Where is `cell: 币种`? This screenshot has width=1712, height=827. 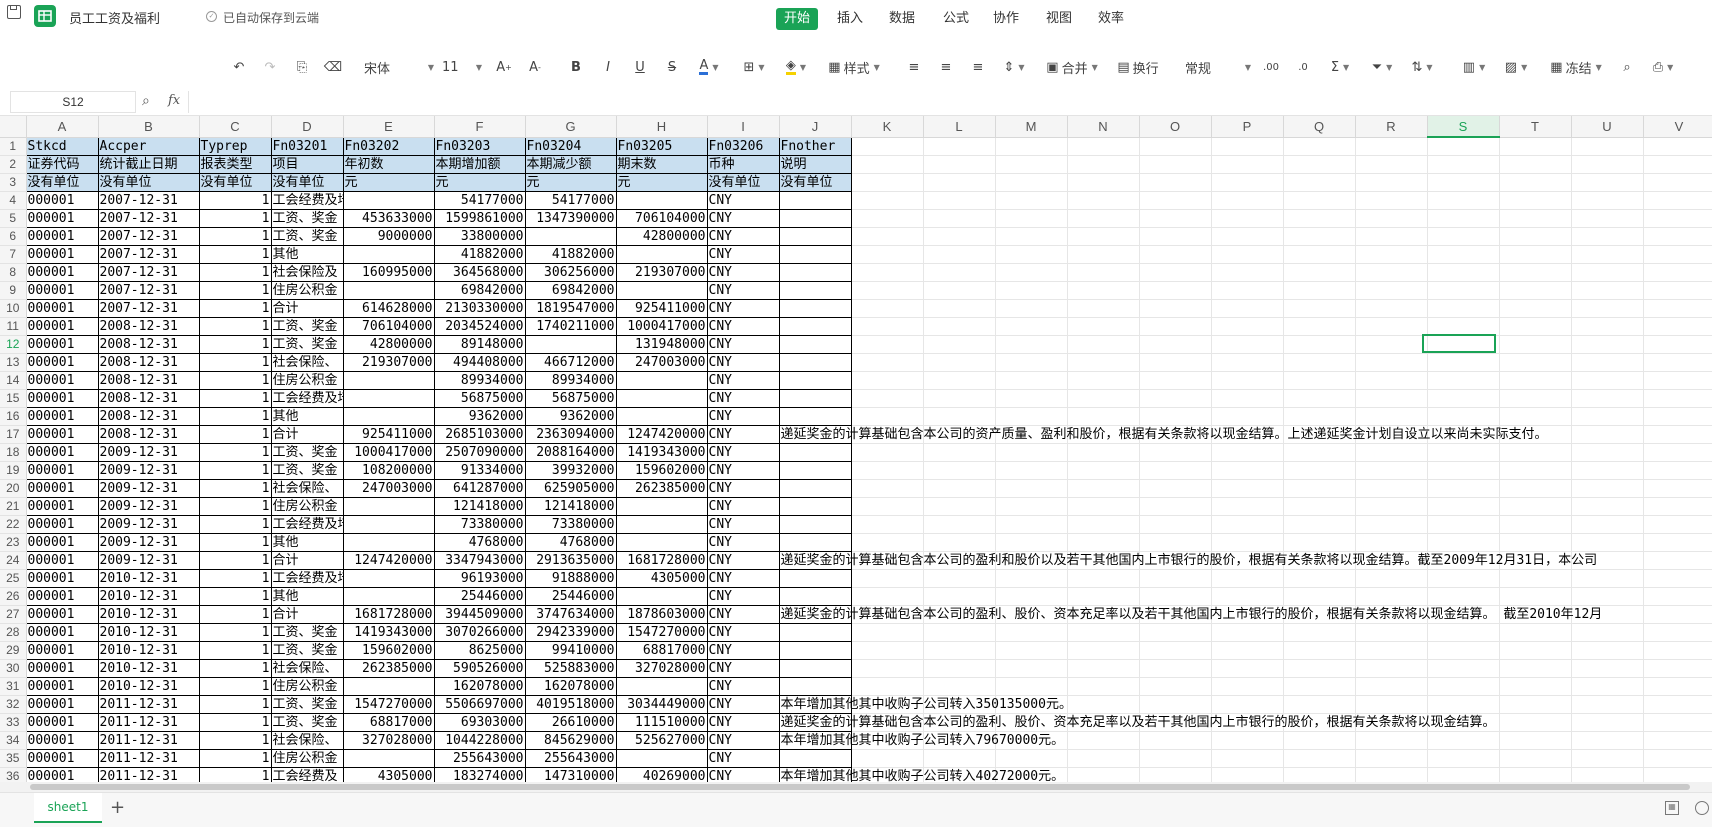 cell: 币种 is located at coordinates (743, 164).